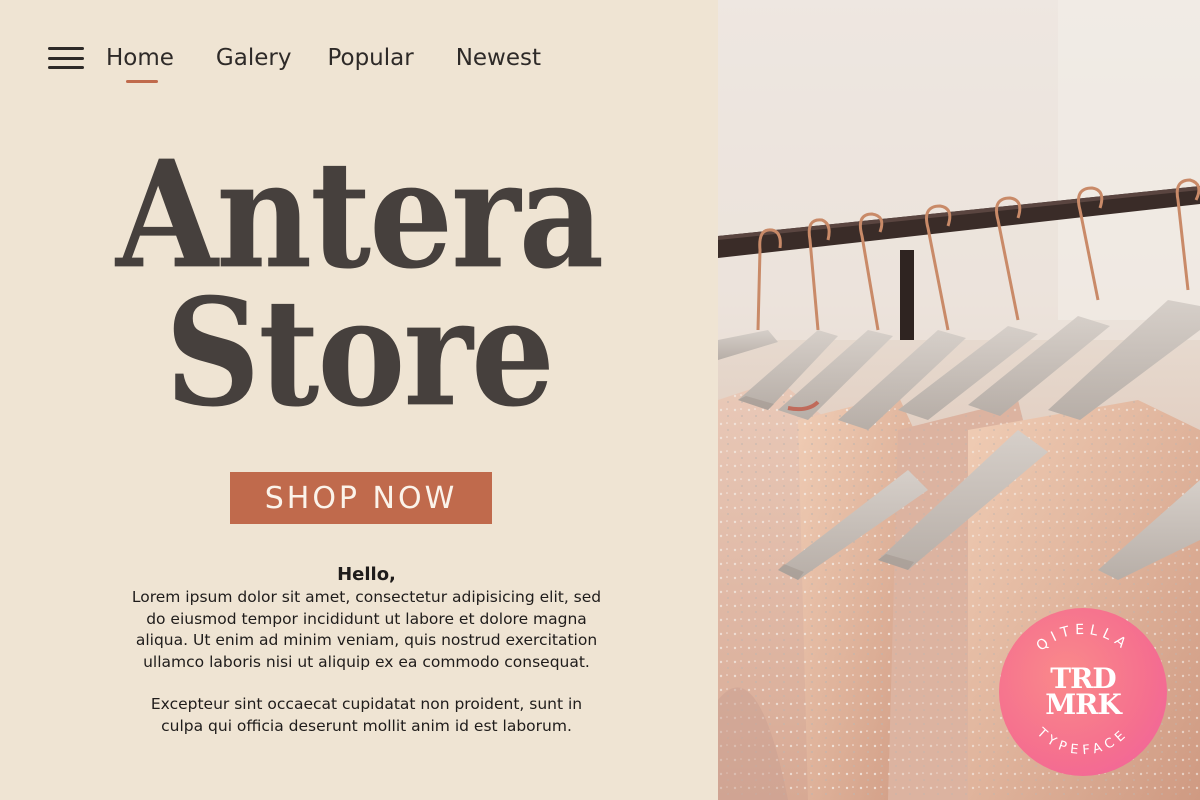  Describe the element at coordinates (294, 59) in the screenshot. I see `top-nav: Home Galery Popular Newest` at that location.